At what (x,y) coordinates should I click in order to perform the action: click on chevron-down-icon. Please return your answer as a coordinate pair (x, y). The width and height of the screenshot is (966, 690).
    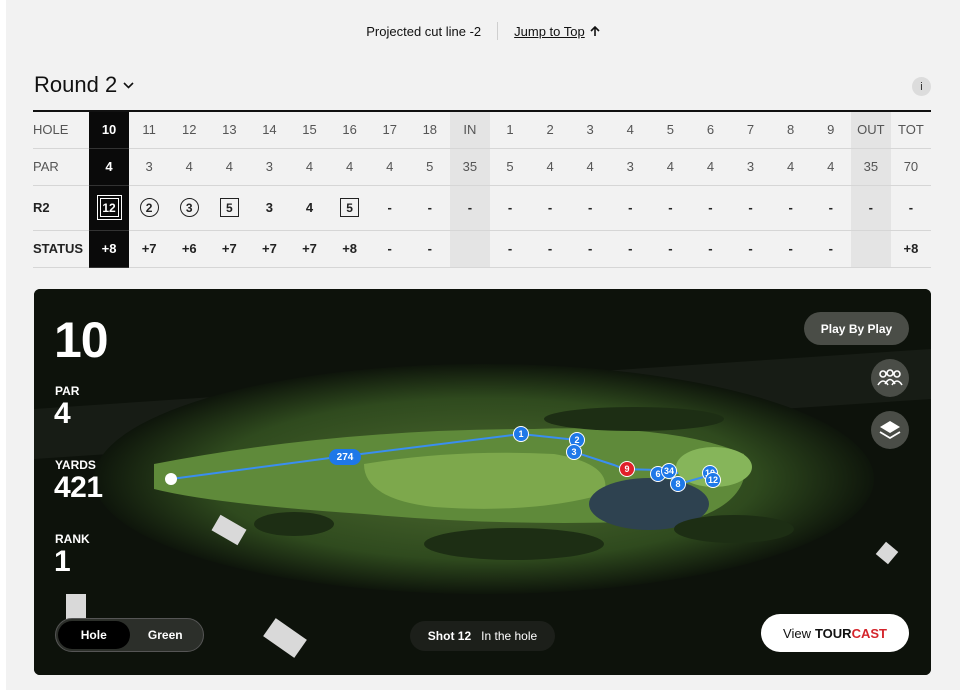
    Looking at the image, I should click on (128, 85).